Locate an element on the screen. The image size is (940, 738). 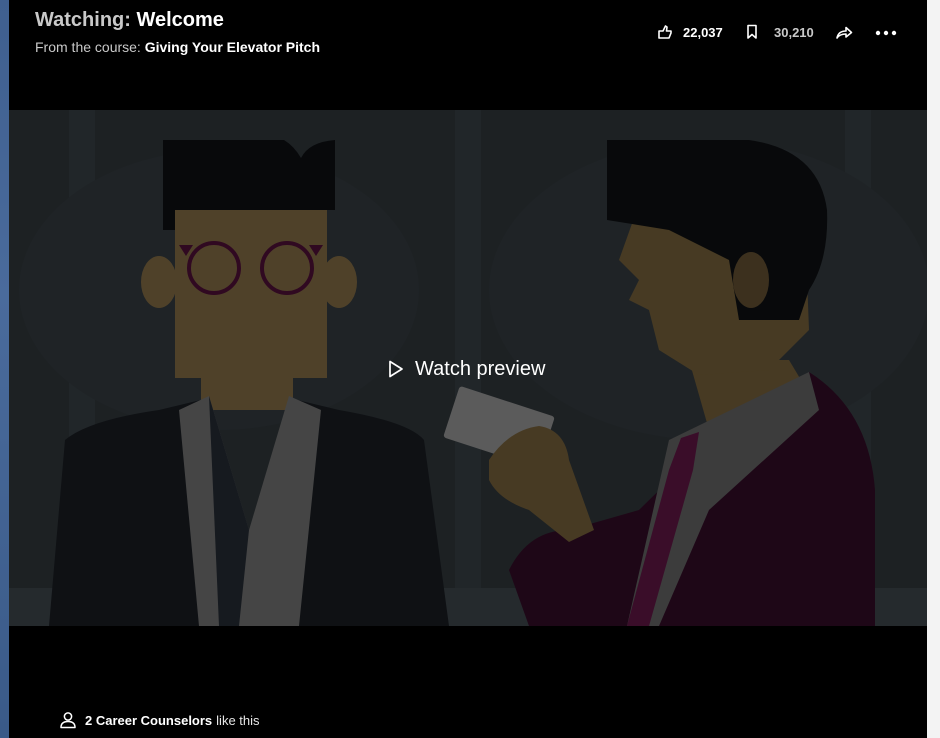
person-icon is located at coordinates (68, 720).